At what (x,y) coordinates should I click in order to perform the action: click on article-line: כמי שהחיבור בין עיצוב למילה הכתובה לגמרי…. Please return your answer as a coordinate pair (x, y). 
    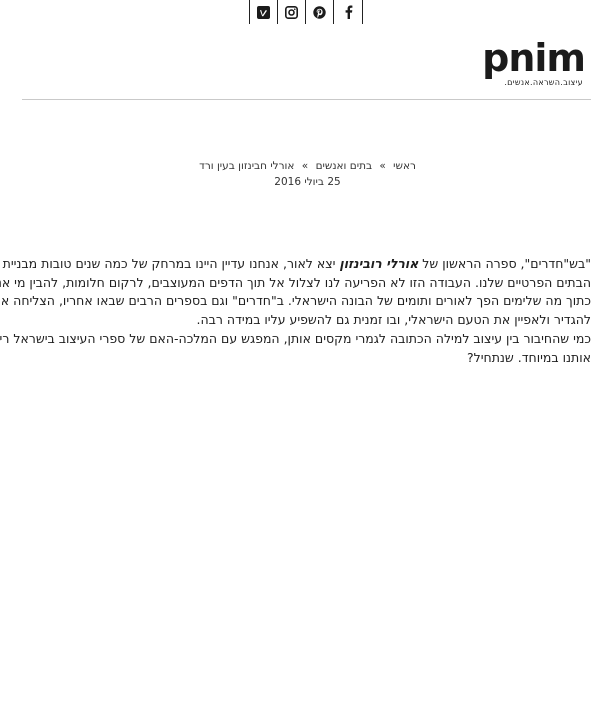
    Looking at the image, I should click on (295, 338).